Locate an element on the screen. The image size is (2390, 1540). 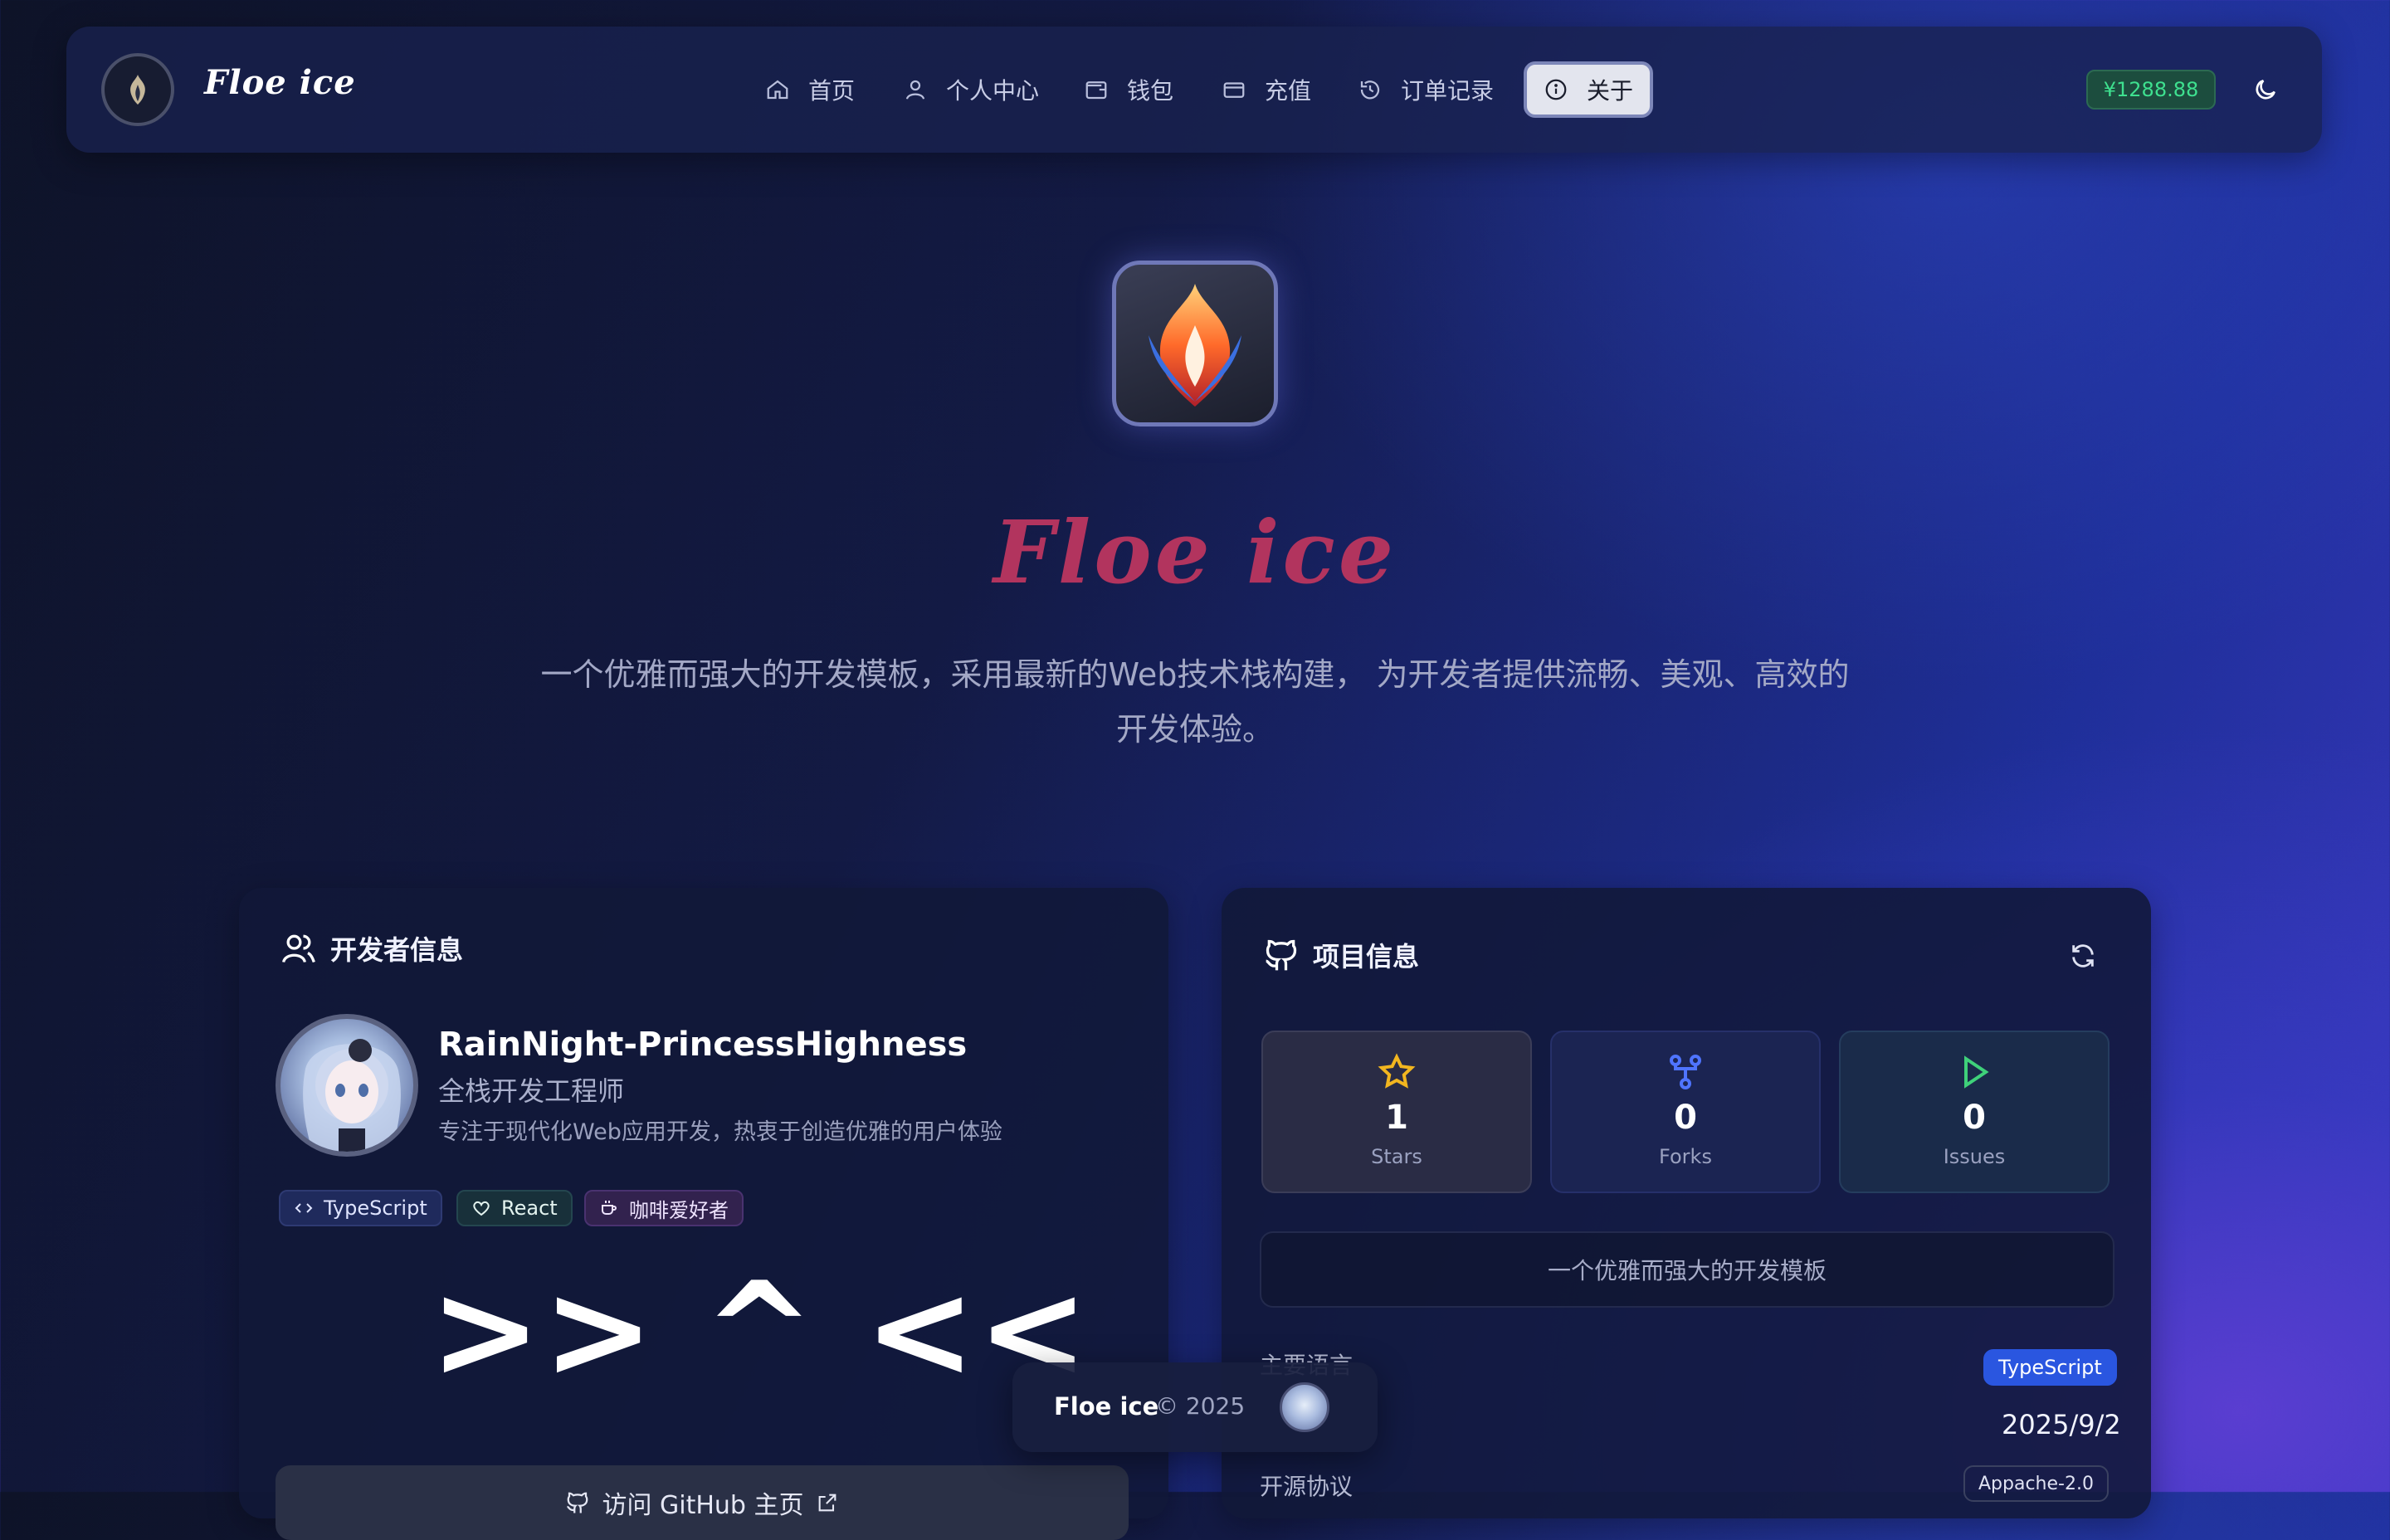
tag-react: React is located at coordinates (515, 1208).